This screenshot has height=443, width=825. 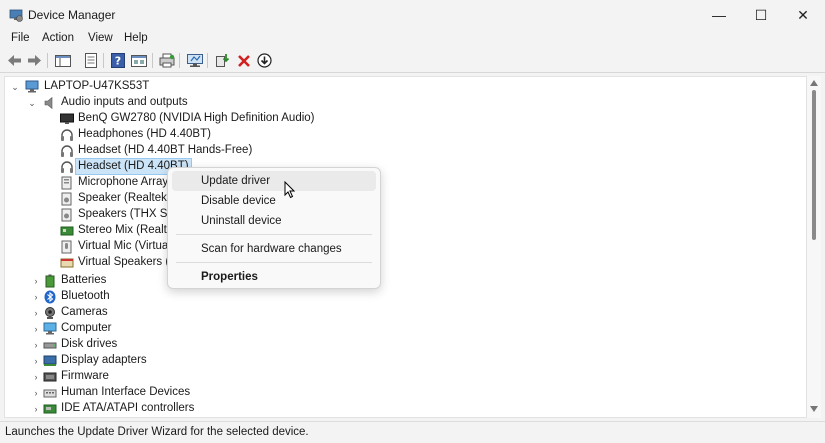 What do you see at coordinates (400, 166) in the screenshot?
I see `tree-device-selected: Headset (HD 4.40BT)` at bounding box center [400, 166].